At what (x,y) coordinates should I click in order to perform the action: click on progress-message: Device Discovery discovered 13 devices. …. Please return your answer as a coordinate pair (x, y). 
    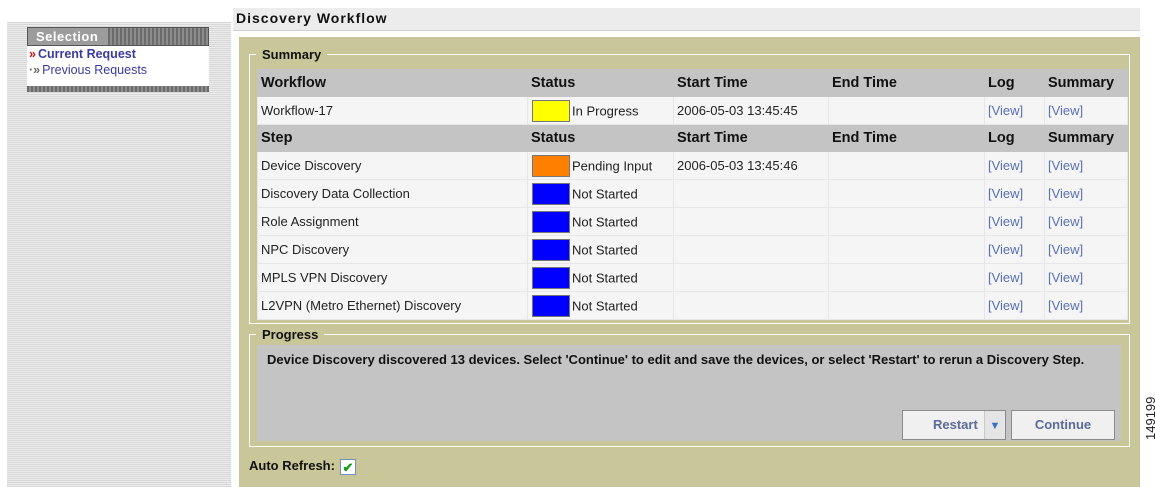
    Looking at the image, I should click on (676, 359).